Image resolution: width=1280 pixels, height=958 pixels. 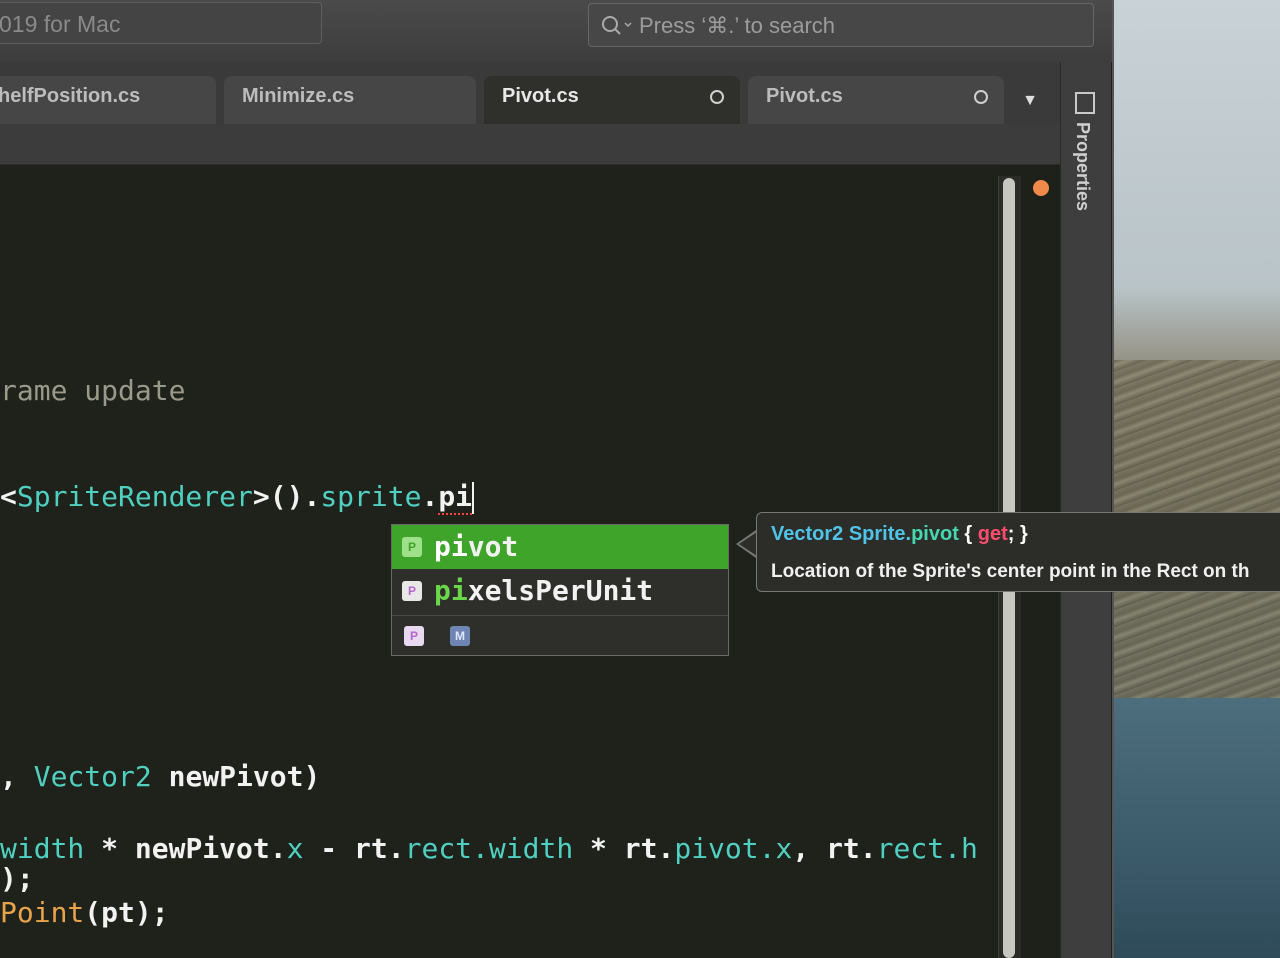 I want to click on tab-minimize: Minimize.cs, so click(x=350, y=100).